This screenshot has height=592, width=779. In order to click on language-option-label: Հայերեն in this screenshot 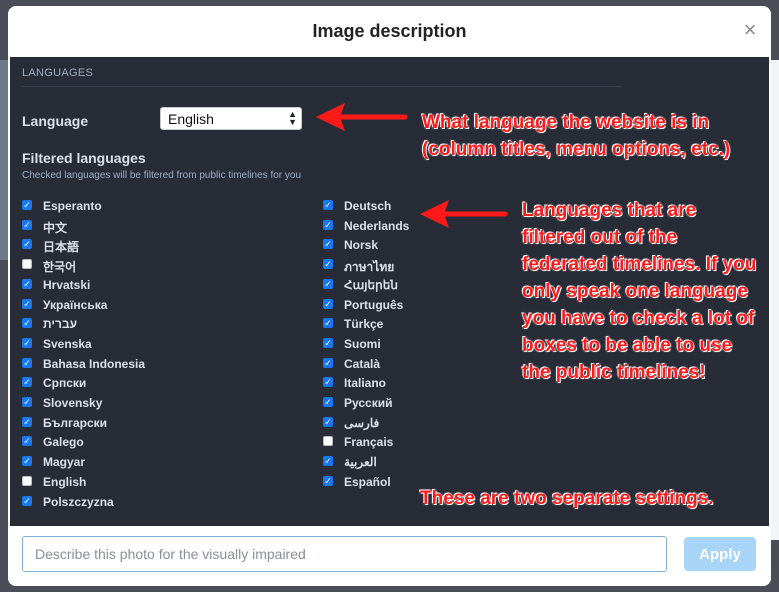, I will do `click(371, 284)`.